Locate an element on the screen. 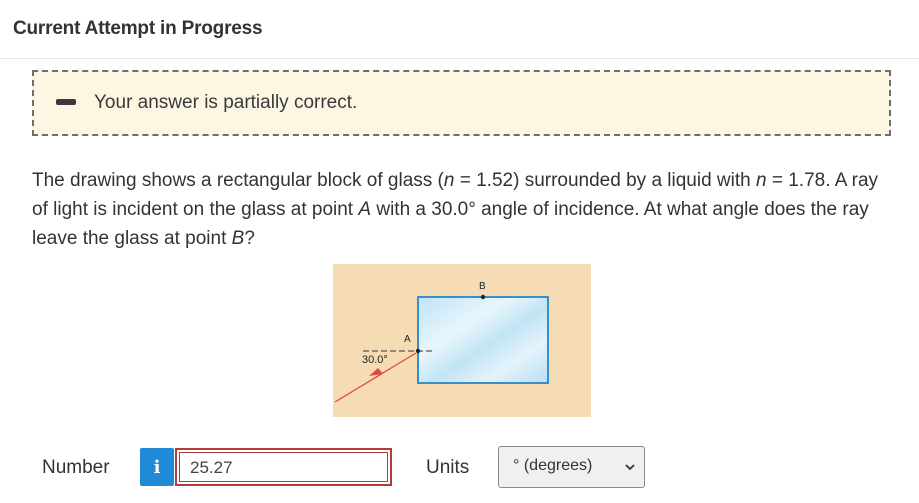 The height and width of the screenshot is (503, 919). question-text-part: ? is located at coordinates (249, 238).